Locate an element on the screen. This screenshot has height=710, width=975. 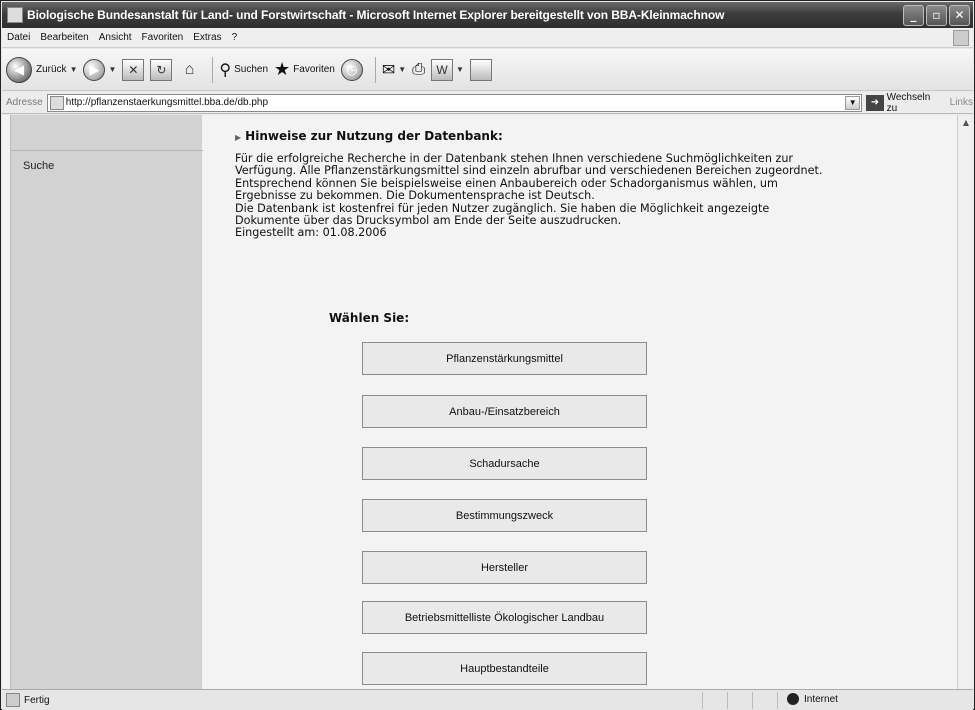
back-button: ◀ Zurück ▼ is located at coordinates (42, 69).